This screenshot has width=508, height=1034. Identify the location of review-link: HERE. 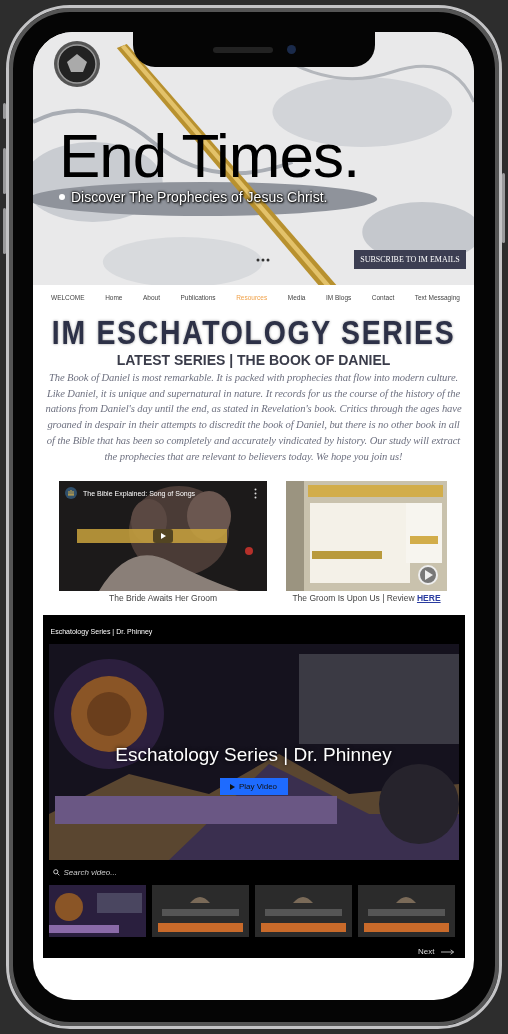
(428, 598).